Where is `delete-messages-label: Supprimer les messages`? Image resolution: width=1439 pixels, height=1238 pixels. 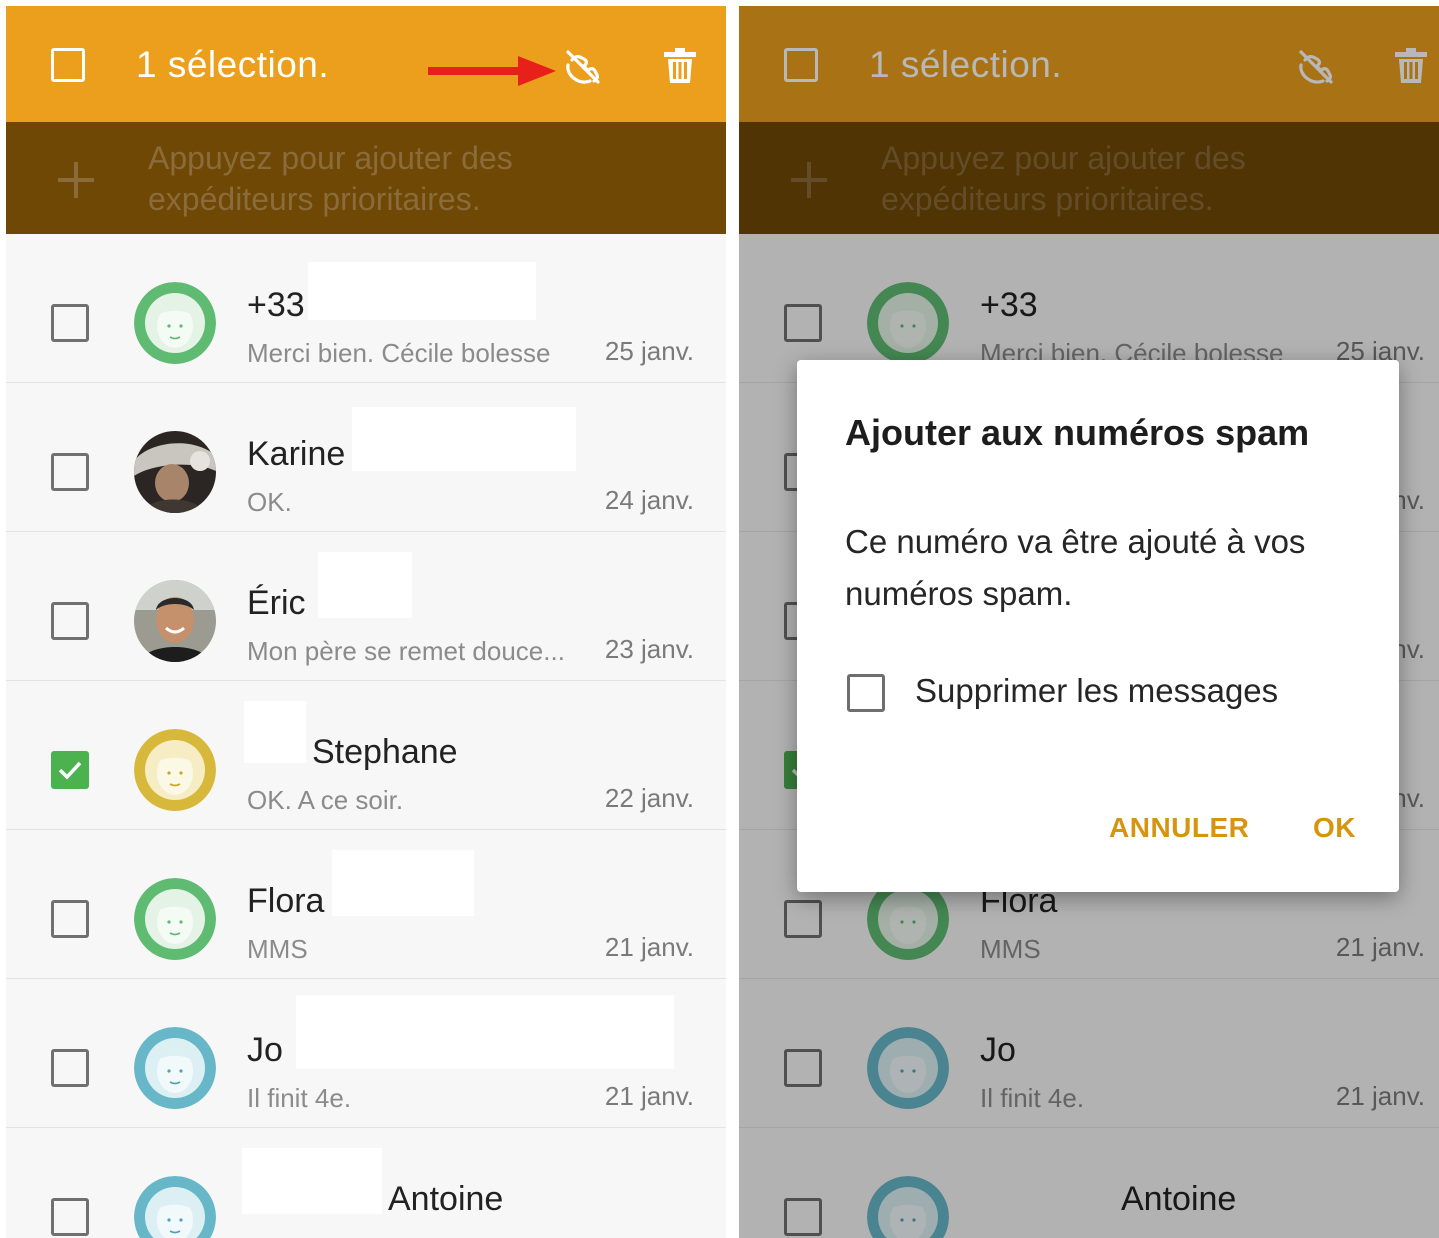
delete-messages-label: Supprimer les messages is located at coordinates (1096, 691).